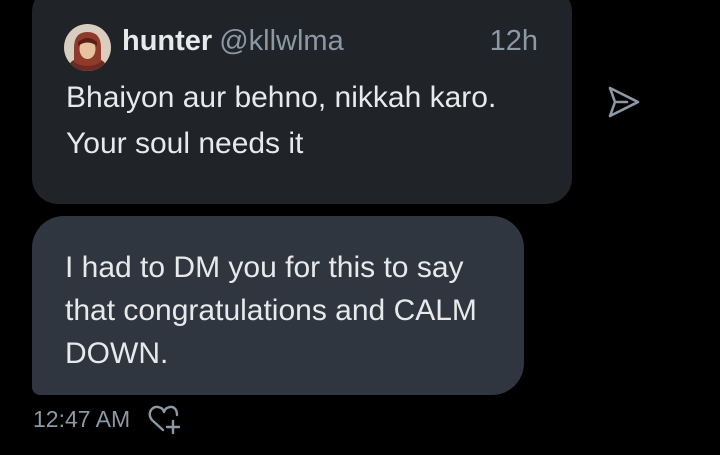 The height and width of the screenshot is (455, 720). I want to click on author-name: hunter, so click(167, 41).